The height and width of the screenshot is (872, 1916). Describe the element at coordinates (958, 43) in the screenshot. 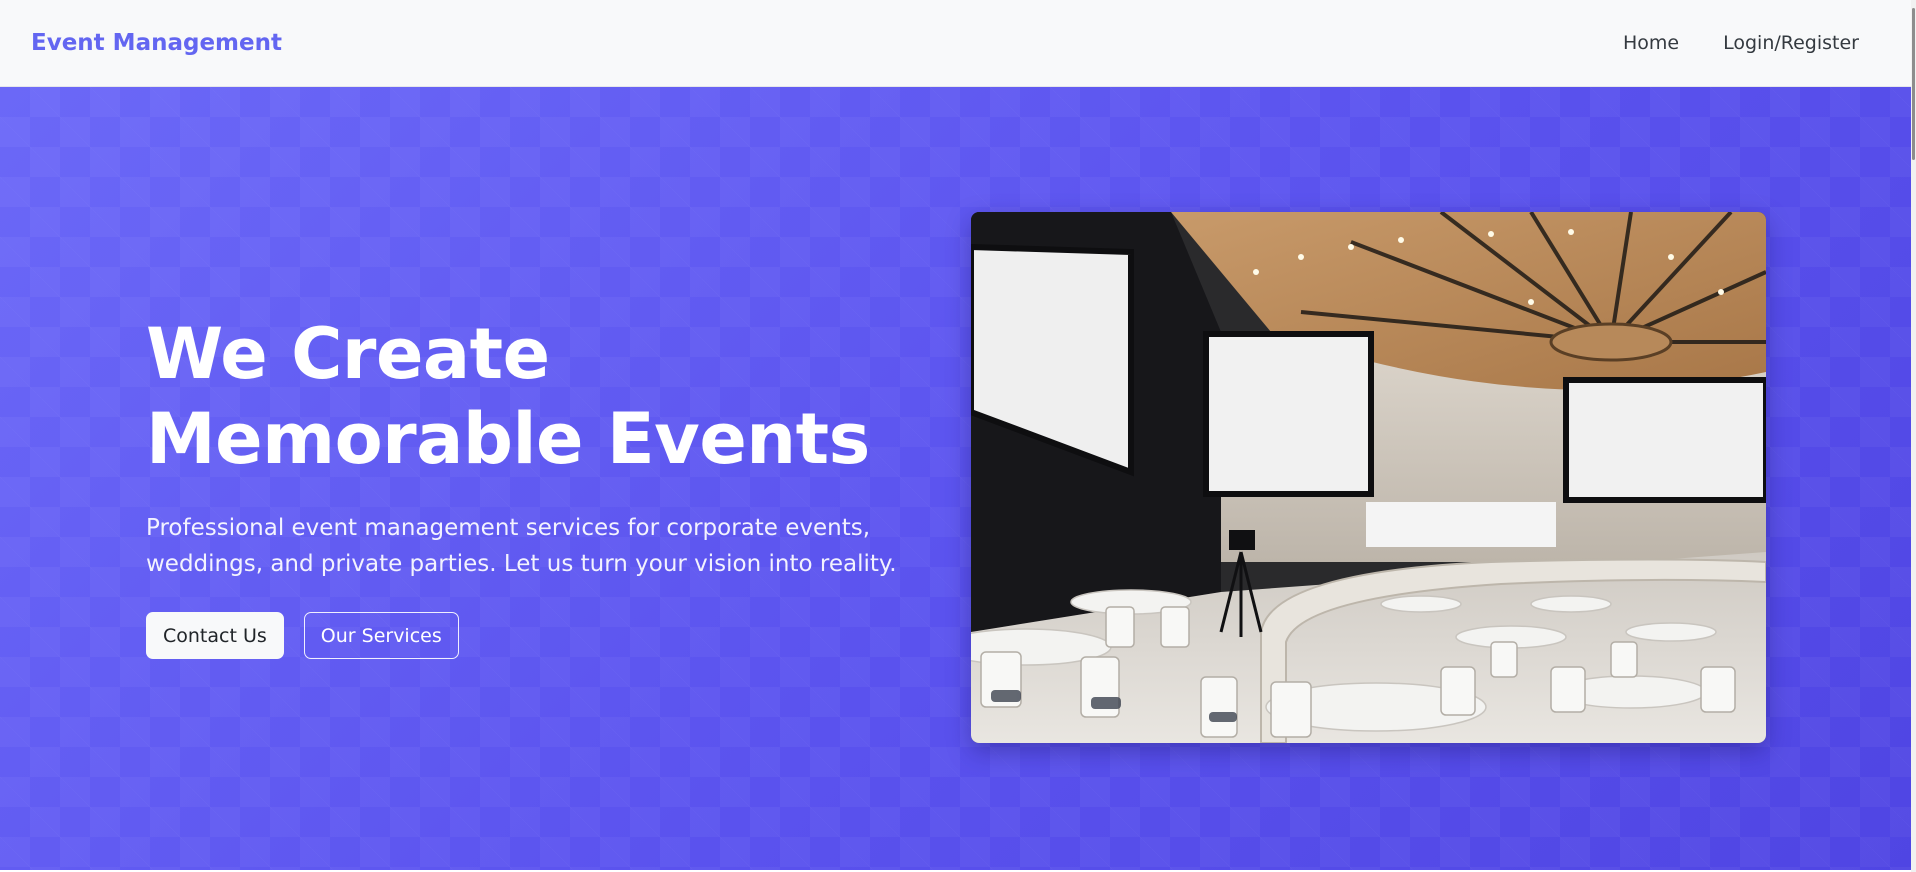

I see `navbar: Event Management Home Login/Register` at that location.